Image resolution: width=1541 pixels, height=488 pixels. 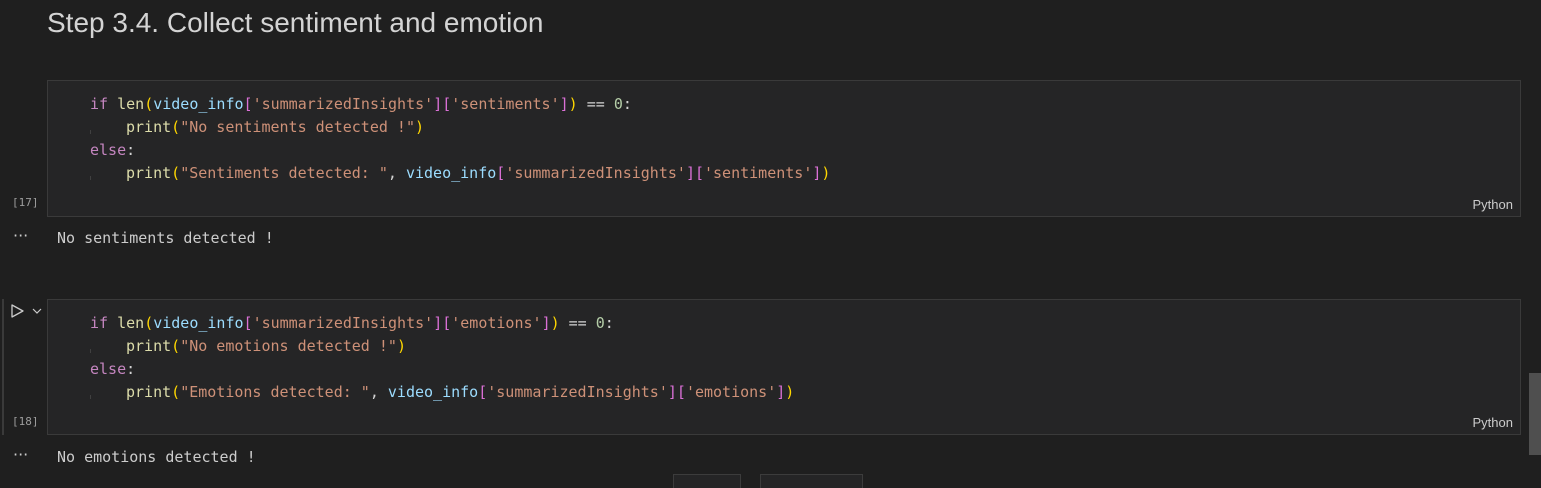 I want to click on code-line: print("No sentiments detected !"), so click(x=257, y=127).